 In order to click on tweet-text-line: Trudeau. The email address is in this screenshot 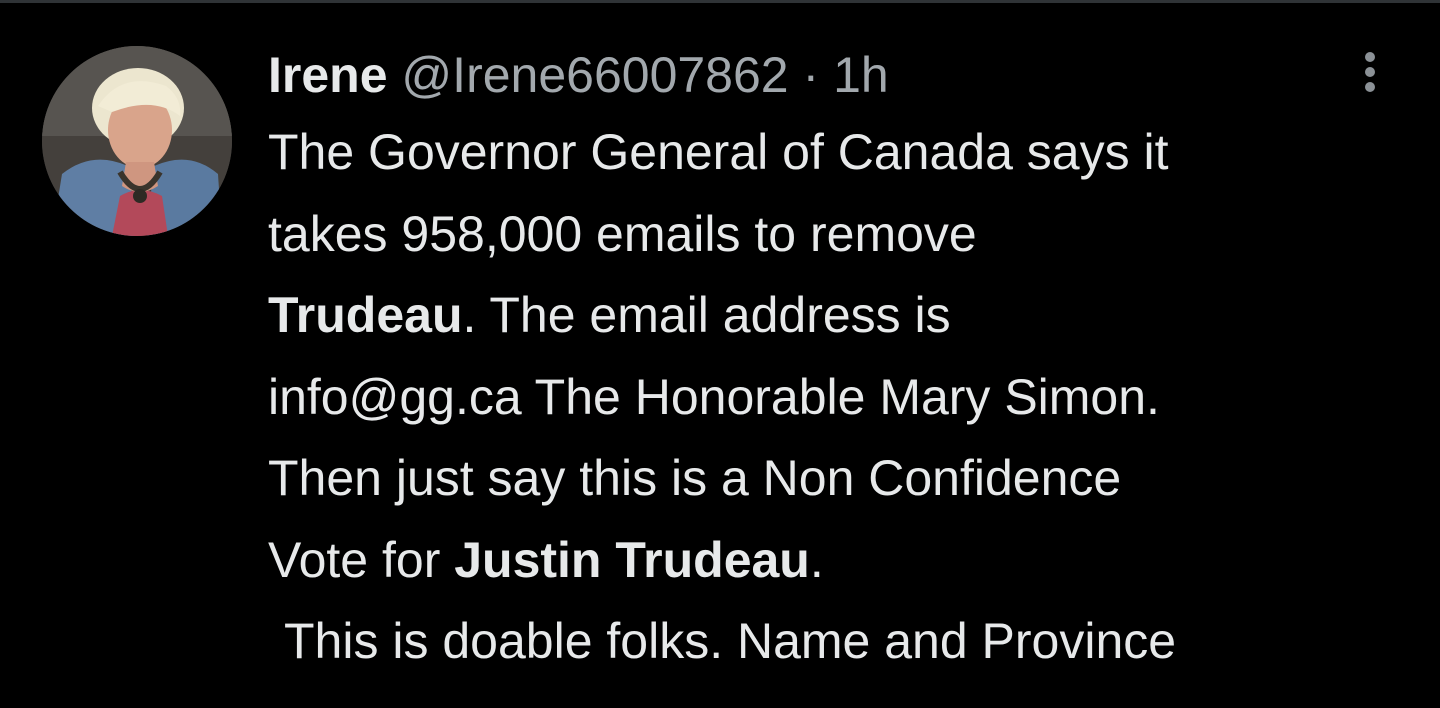, I will do `click(843, 316)`.